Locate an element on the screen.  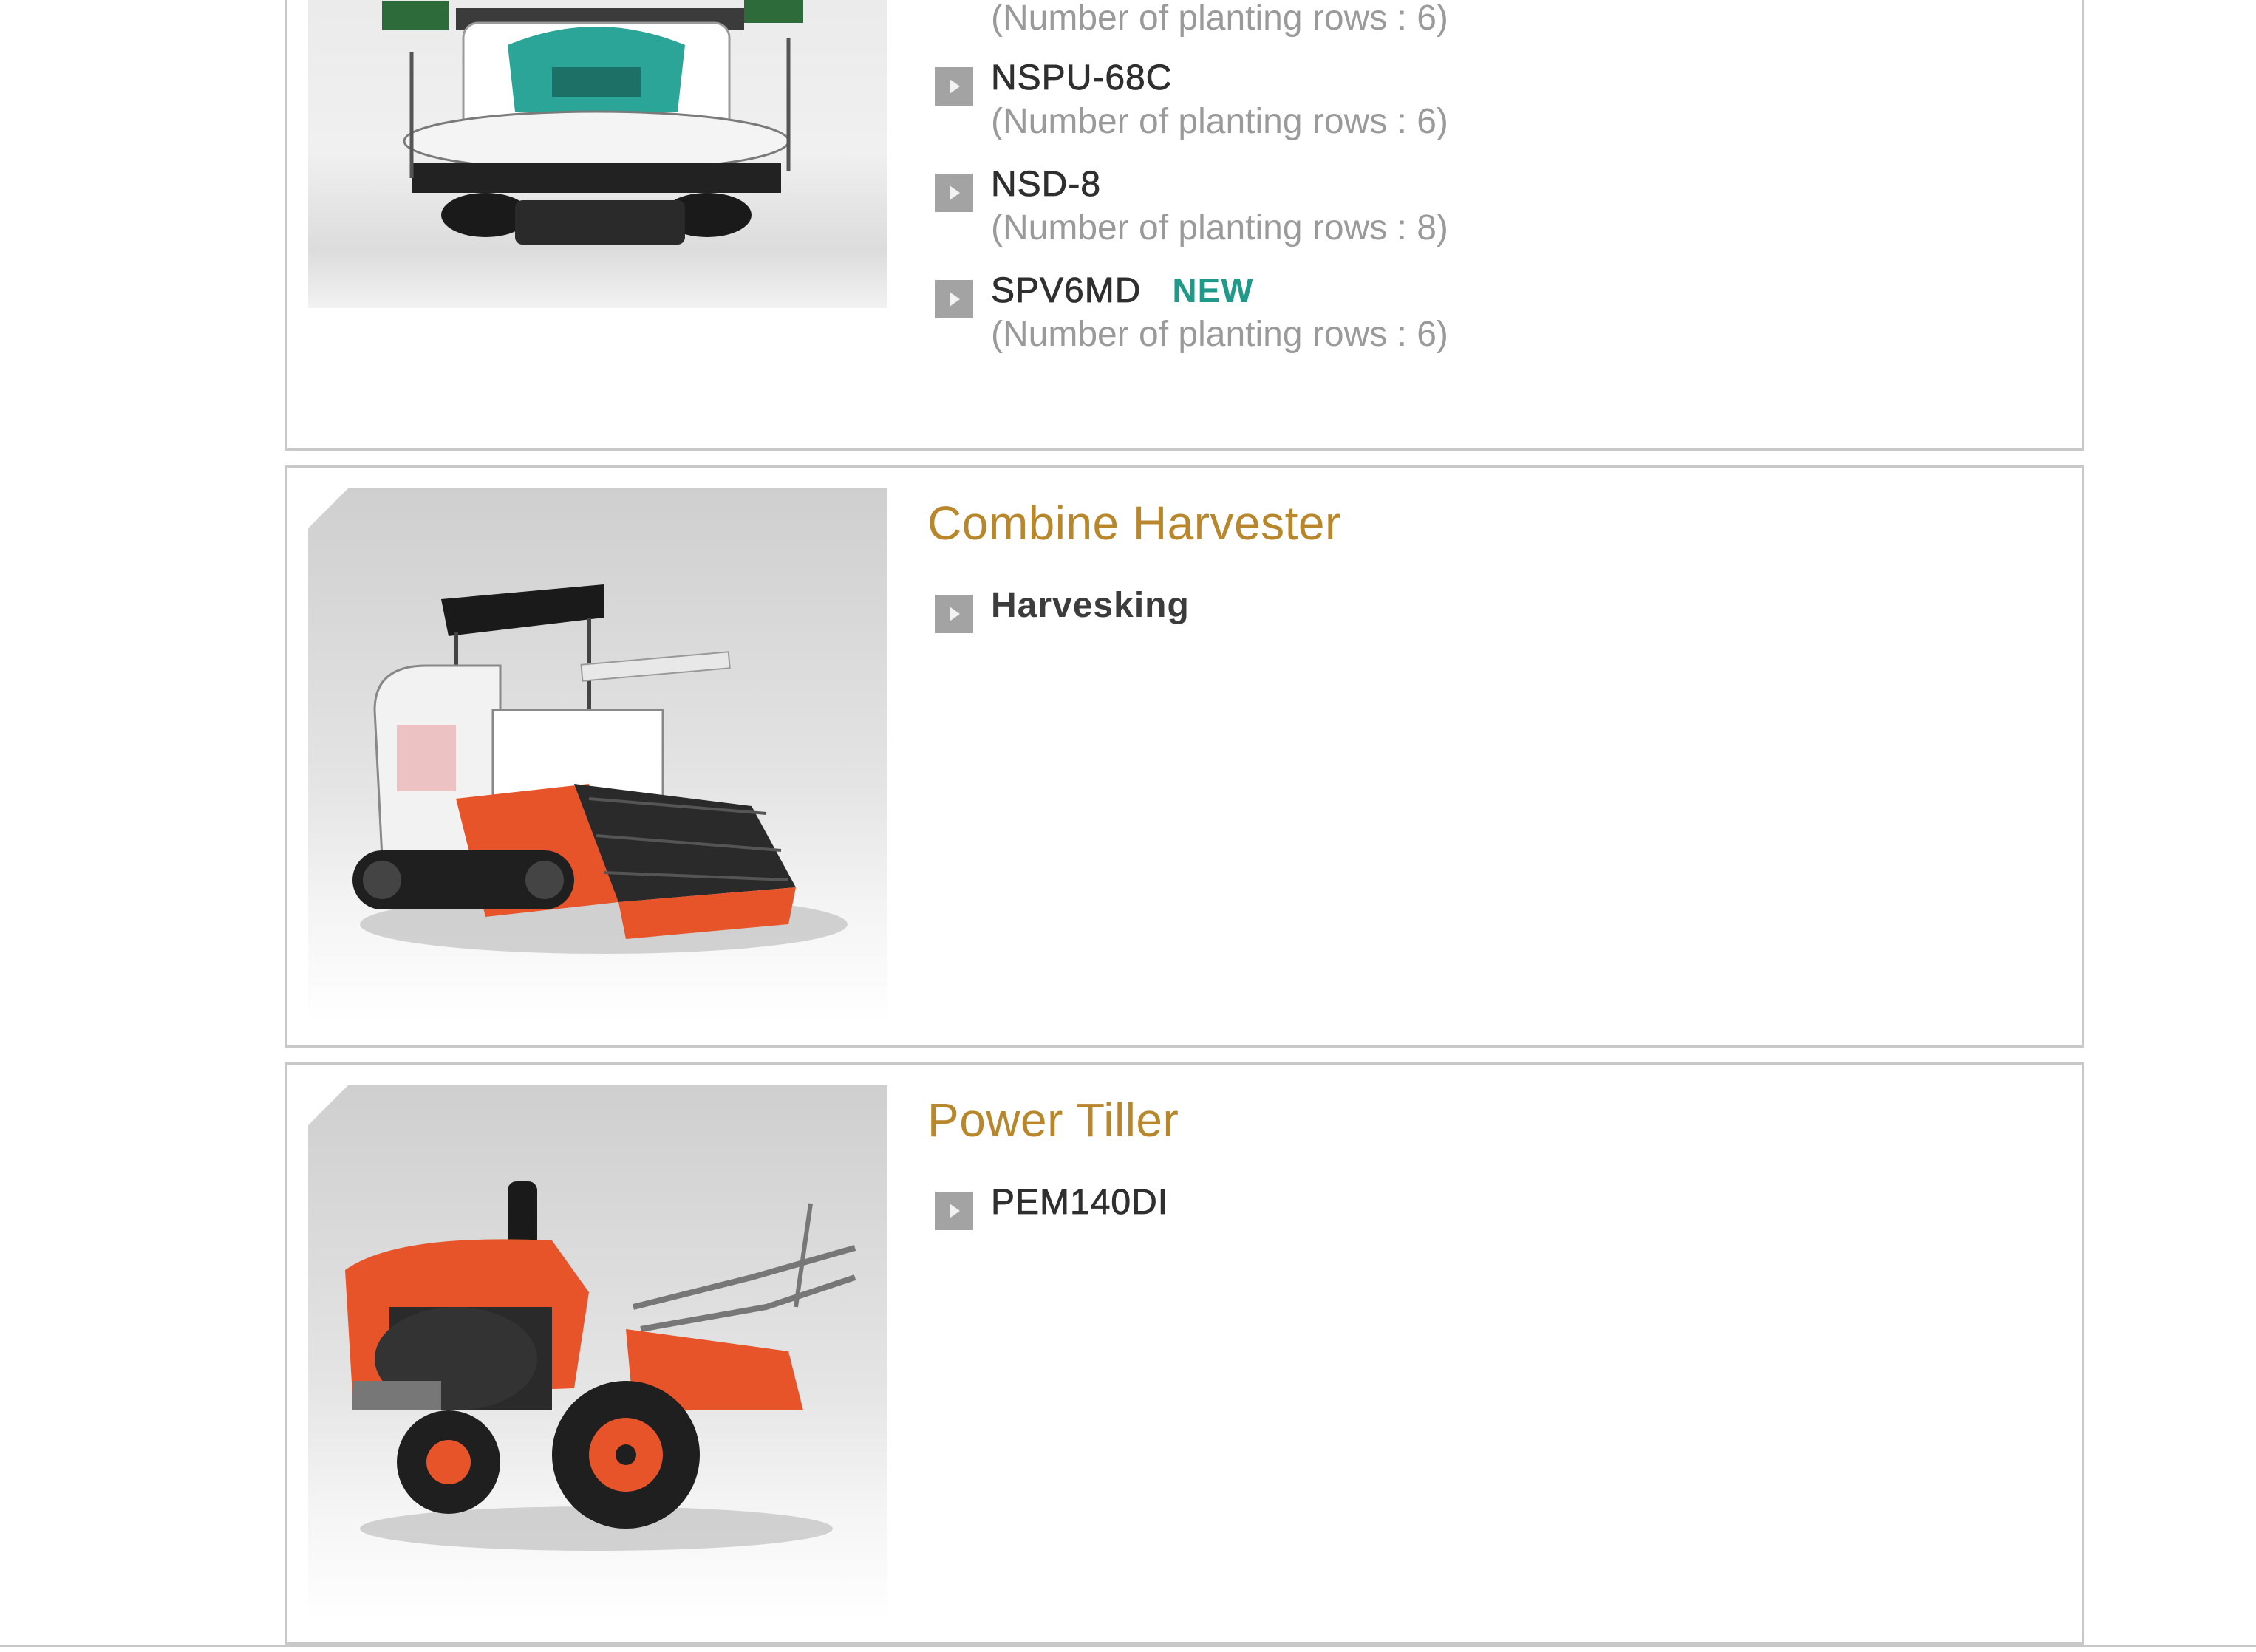
category-title: Combine Harvester is located at coordinates (1134, 523).